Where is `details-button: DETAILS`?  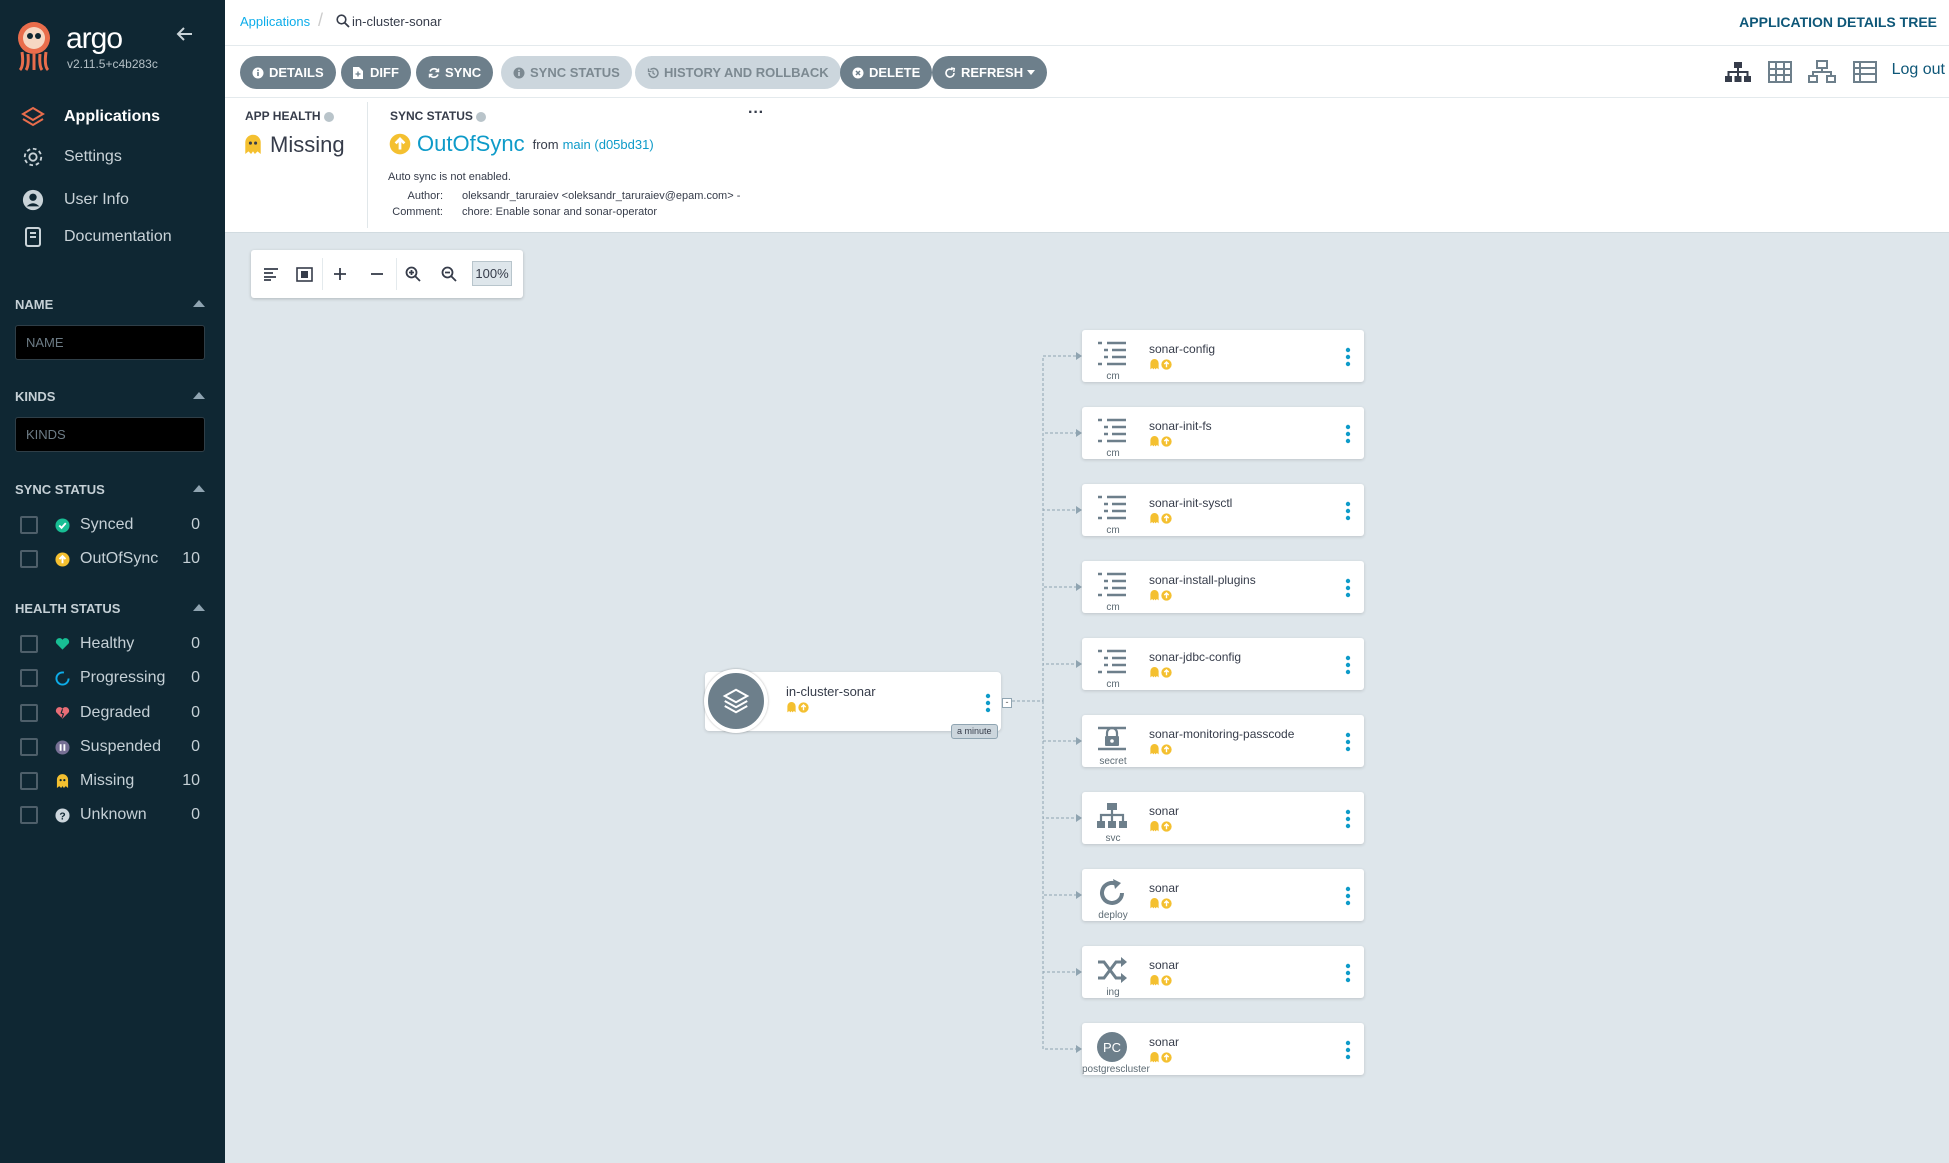 details-button: DETAILS is located at coordinates (288, 72).